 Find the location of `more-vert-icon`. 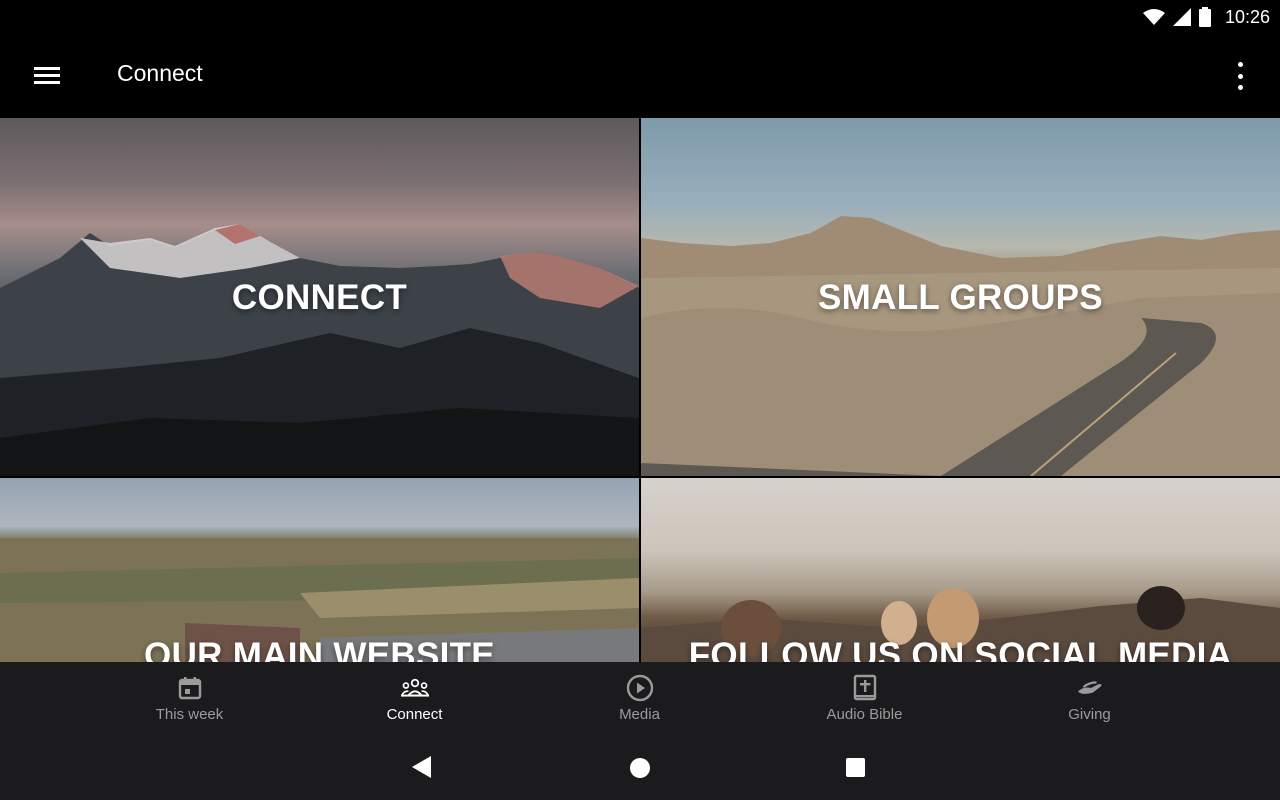

more-vert-icon is located at coordinates (1240, 76).